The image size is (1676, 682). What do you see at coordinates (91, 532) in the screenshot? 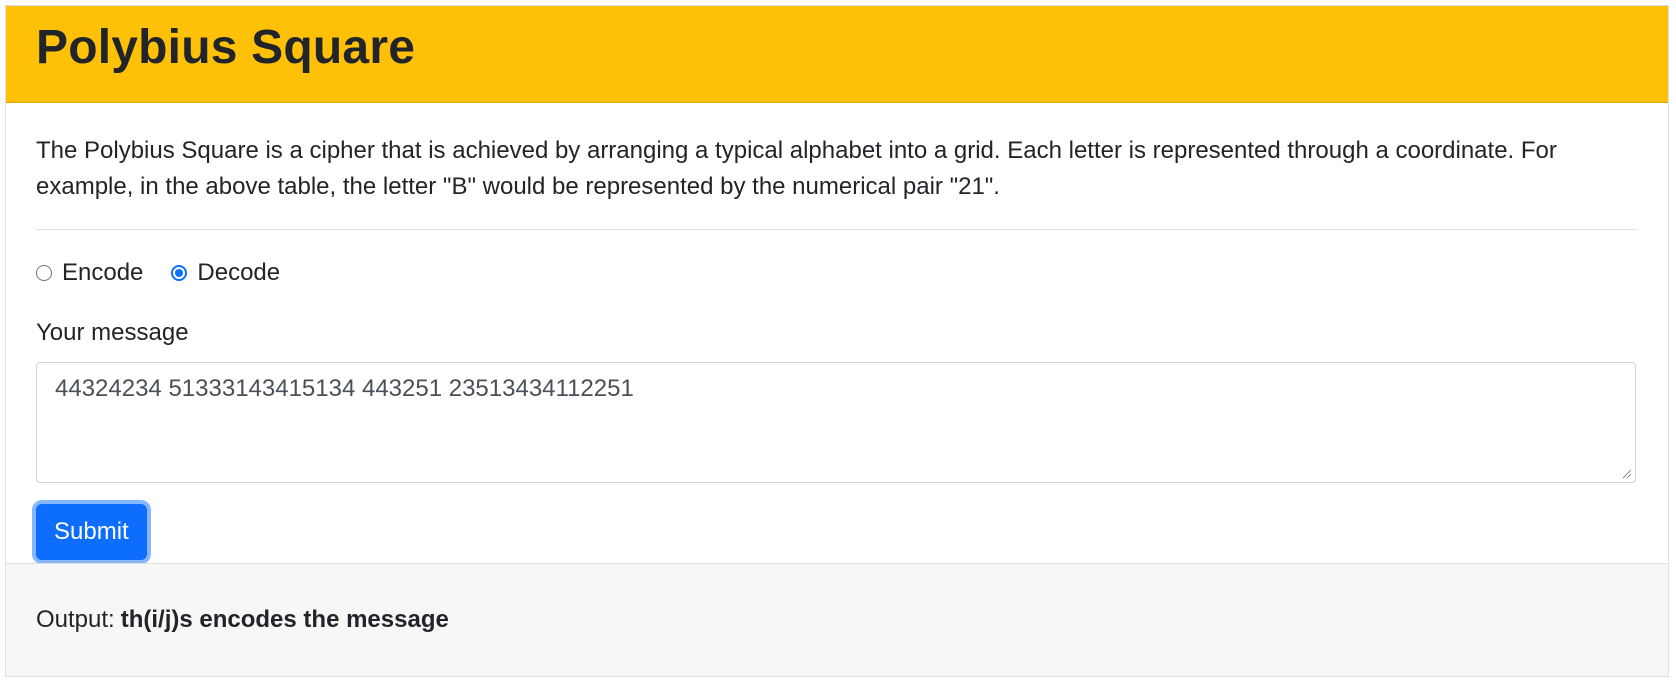
I see `submit-button: Submit` at bounding box center [91, 532].